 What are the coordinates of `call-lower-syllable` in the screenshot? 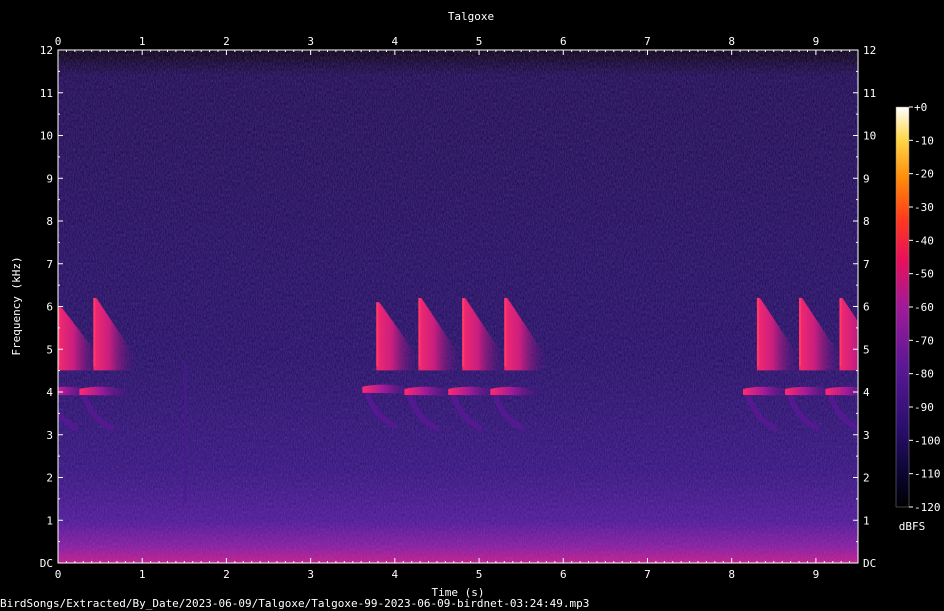 It's located at (841, 391).